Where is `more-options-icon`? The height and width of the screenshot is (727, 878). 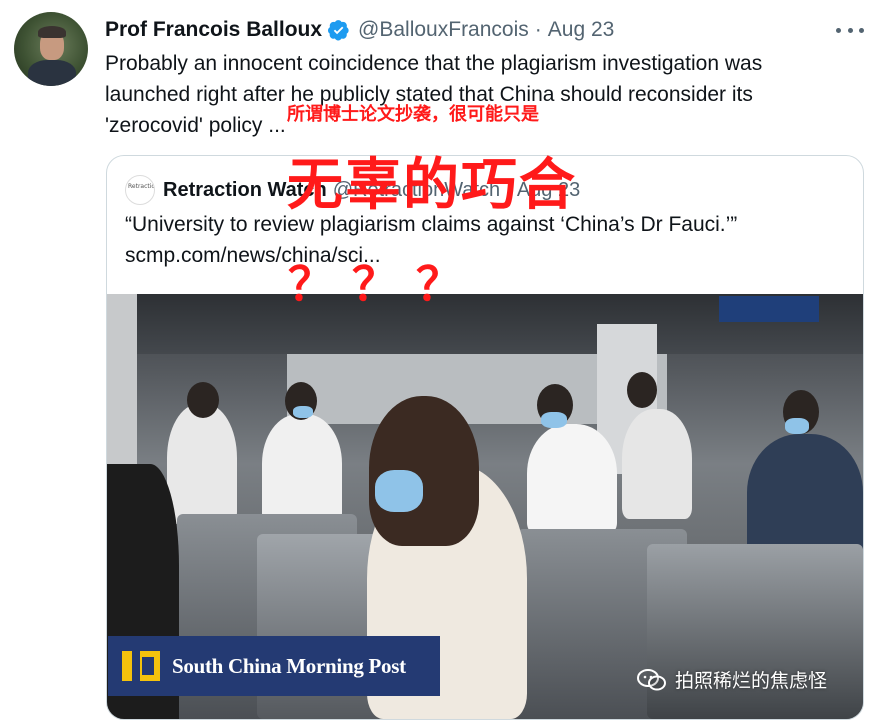
more-options-icon is located at coordinates (850, 30).